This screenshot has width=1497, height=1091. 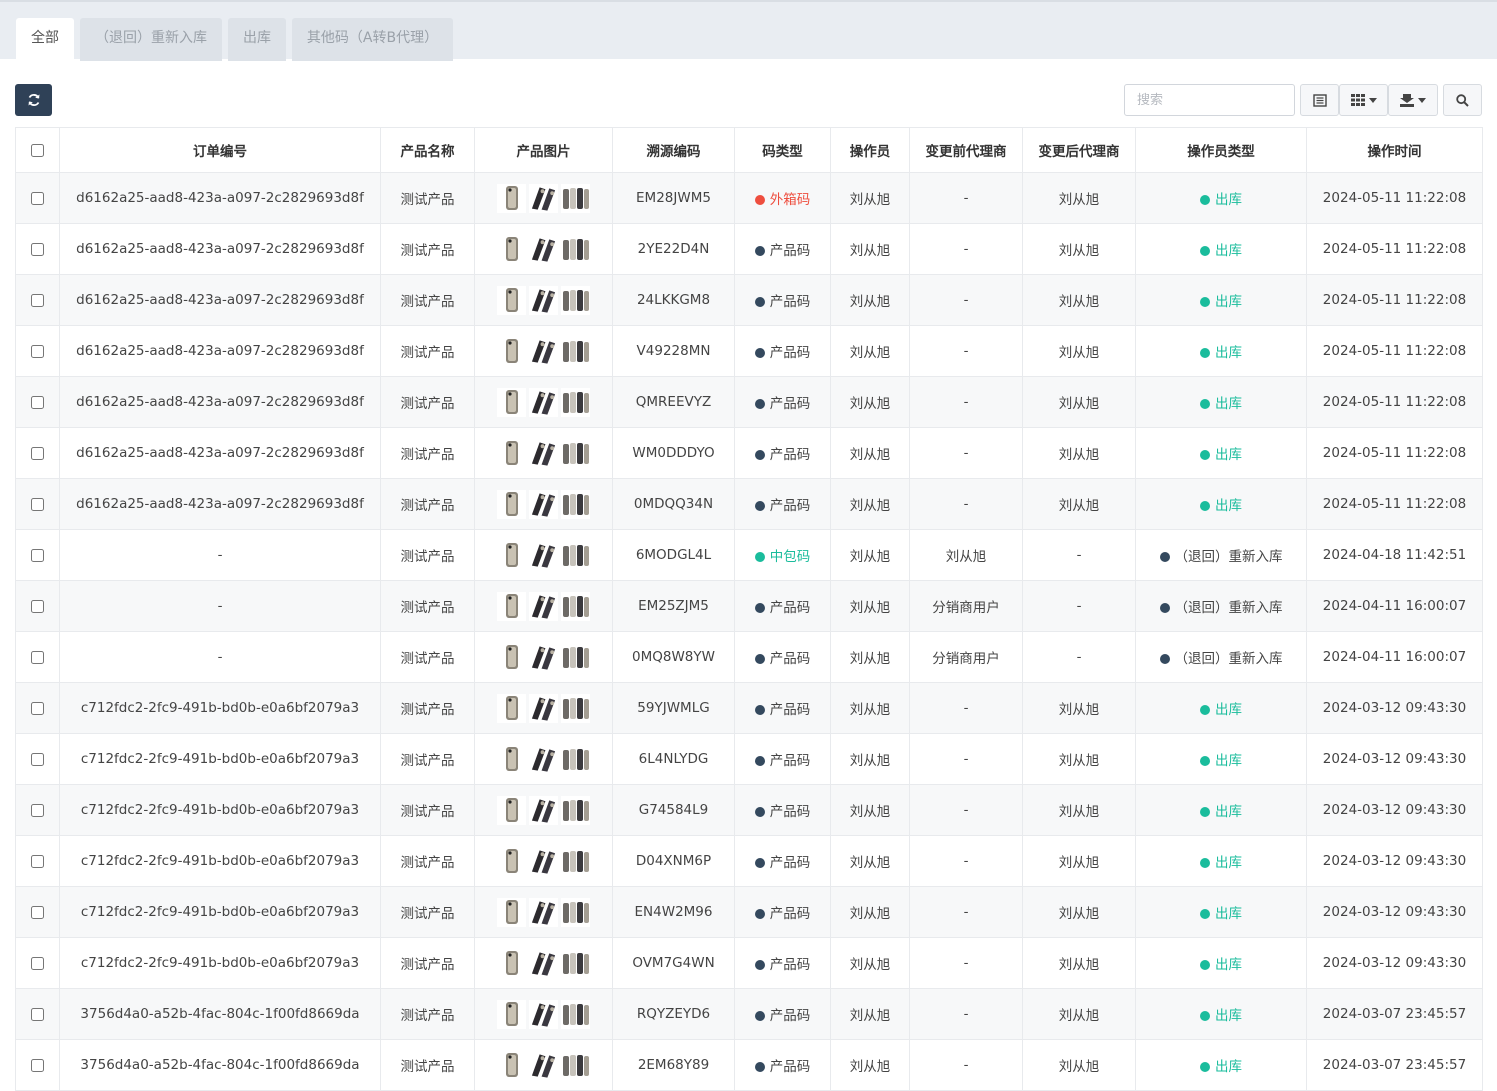 What do you see at coordinates (1363, 100) in the screenshot?
I see `columns-button` at bounding box center [1363, 100].